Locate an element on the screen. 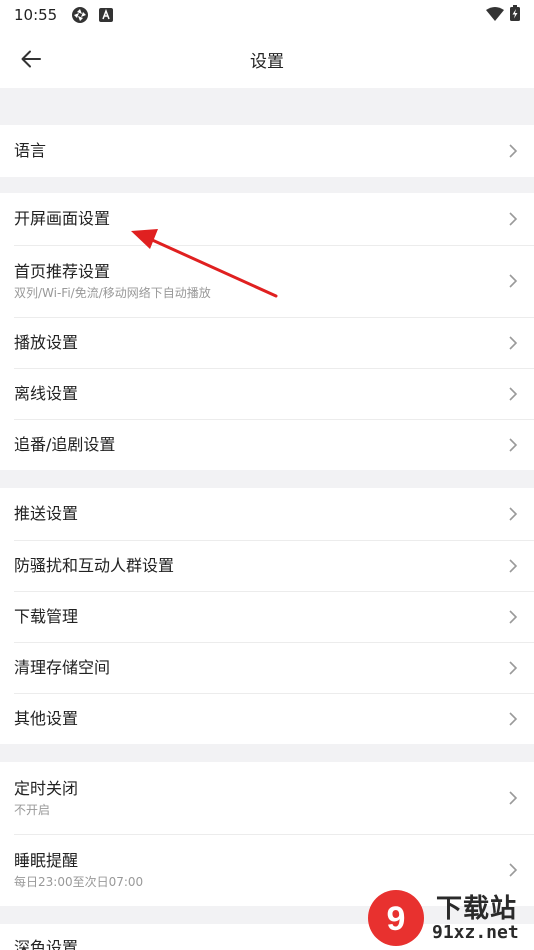 This screenshot has width=534, height=950. arrow-left-icon is located at coordinates (31, 59).